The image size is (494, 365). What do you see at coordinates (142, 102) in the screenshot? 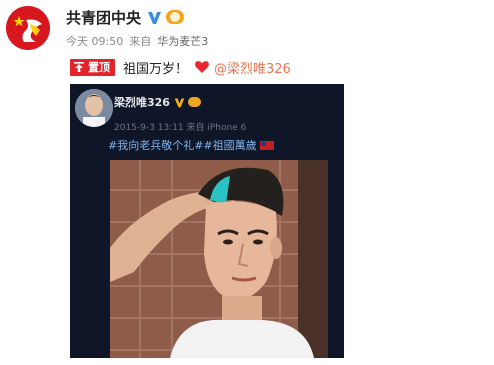
I see `repost-author-name: 梁烈唯326` at bounding box center [142, 102].